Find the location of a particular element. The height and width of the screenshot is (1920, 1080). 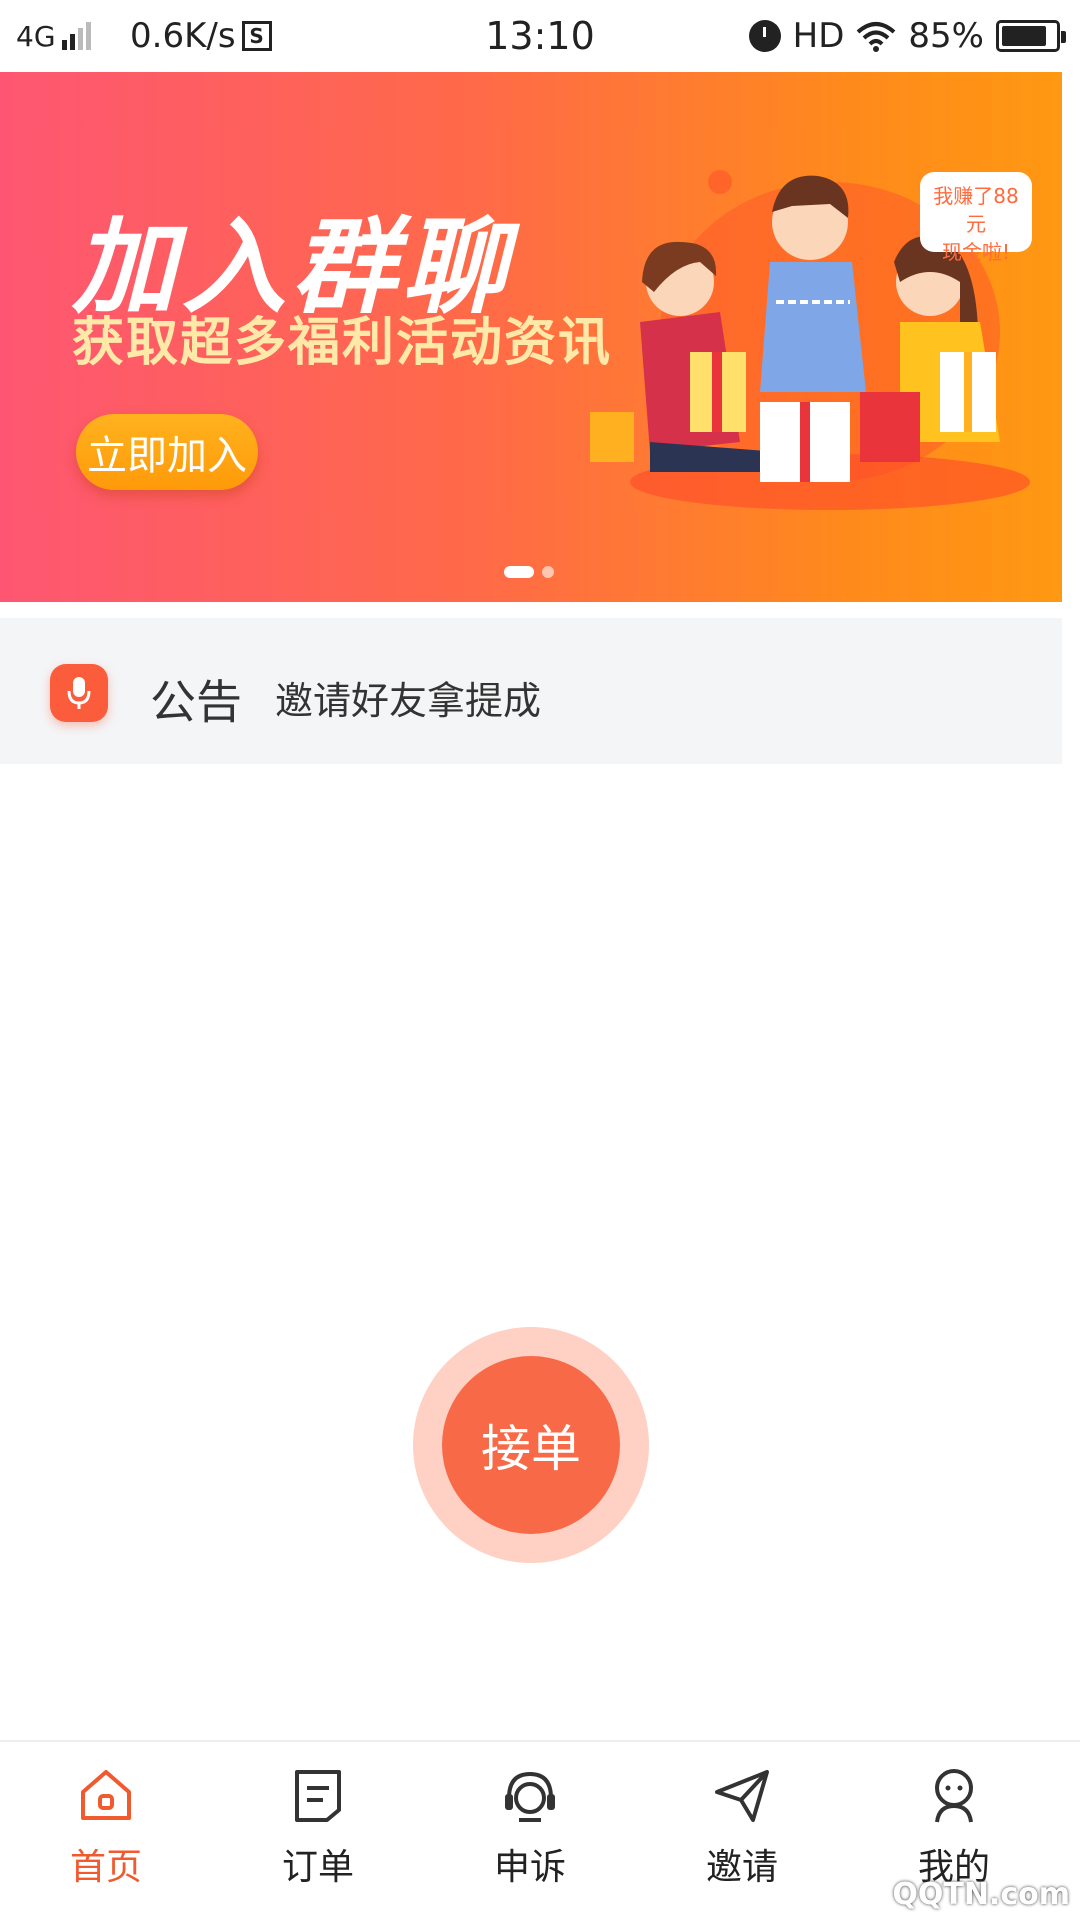

nav-invite: 邀请 is located at coordinates (742, 1831).